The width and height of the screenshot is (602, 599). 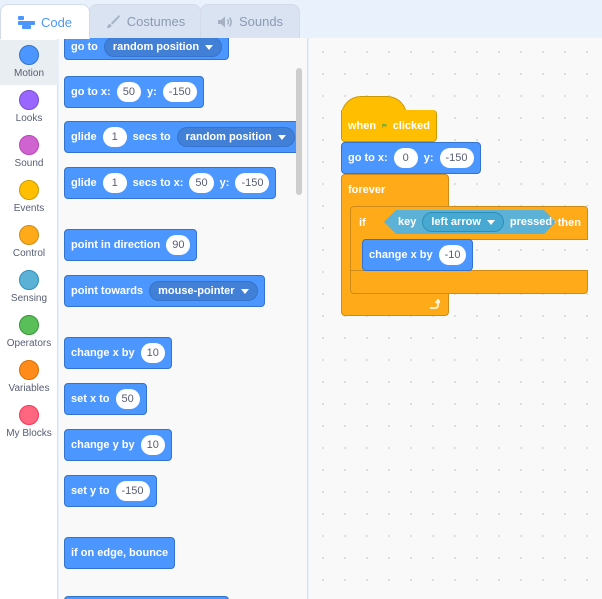 I want to click on events-dot-icon, so click(x=29, y=190).